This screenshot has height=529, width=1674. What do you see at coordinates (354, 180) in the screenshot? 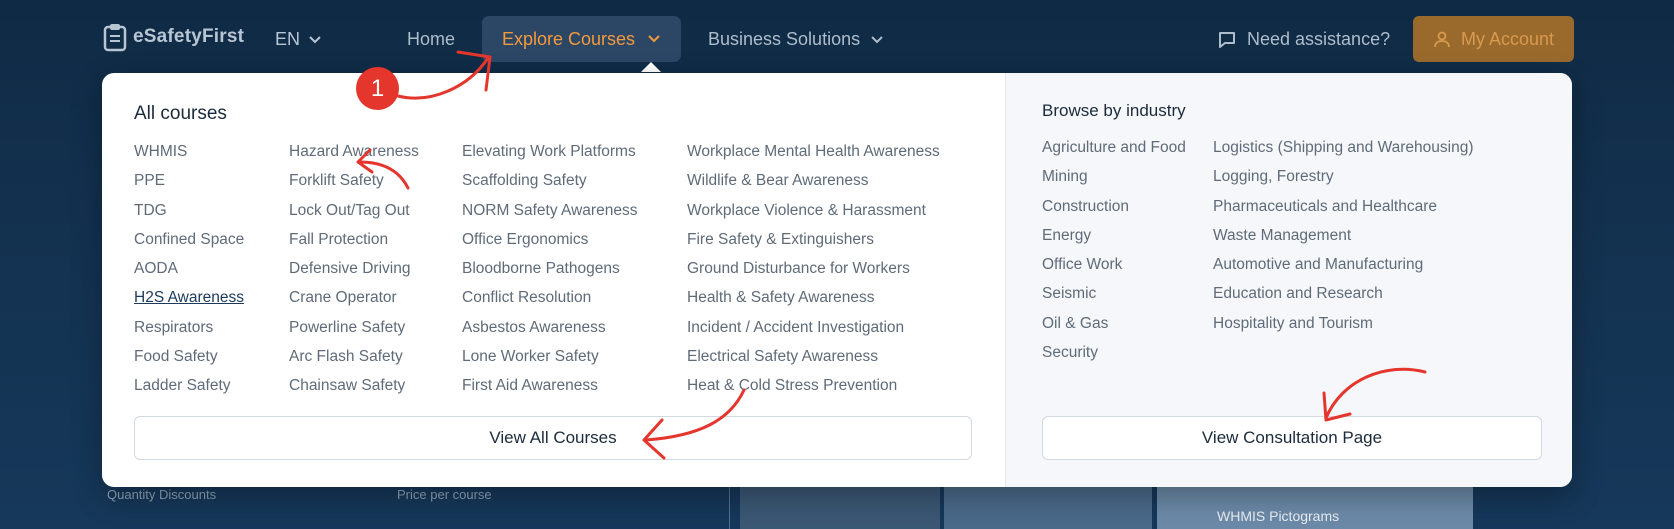
I see `course-link: Forklift Safety` at bounding box center [354, 180].